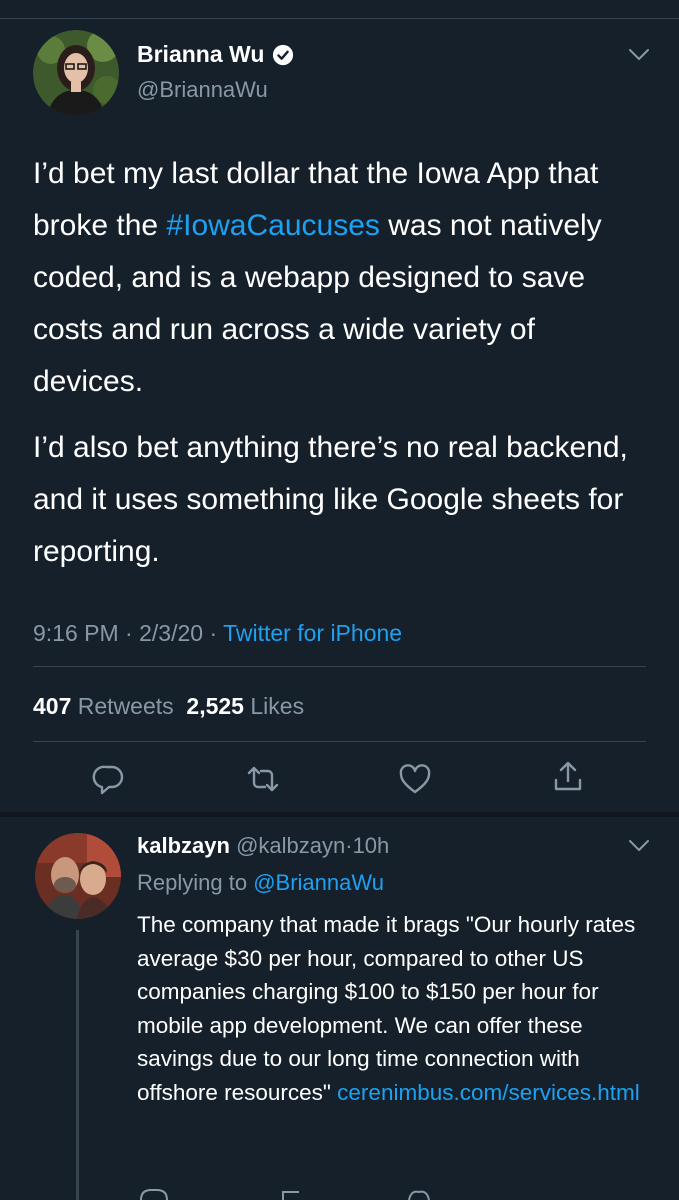  I want to click on reply-author-name: kalbzayn, so click(183, 845).